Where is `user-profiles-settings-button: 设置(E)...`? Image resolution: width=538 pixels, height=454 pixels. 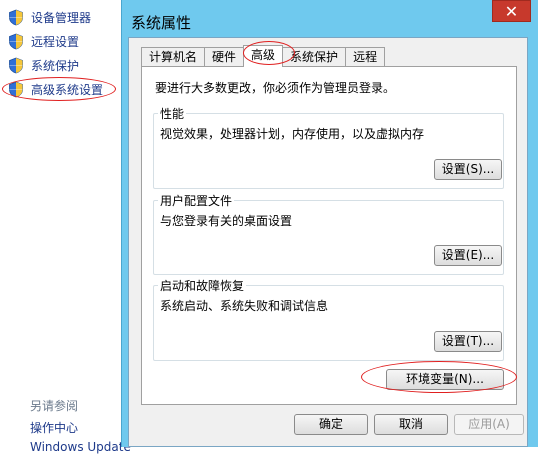
user-profiles-settings-button: 设置(E)... is located at coordinates (468, 255).